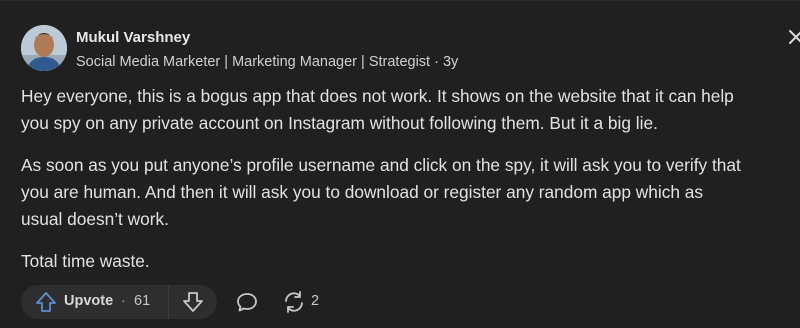 Image resolution: width=800 pixels, height=328 pixels. Describe the element at coordinates (306, 302) in the screenshot. I see `share-button: 2` at that location.